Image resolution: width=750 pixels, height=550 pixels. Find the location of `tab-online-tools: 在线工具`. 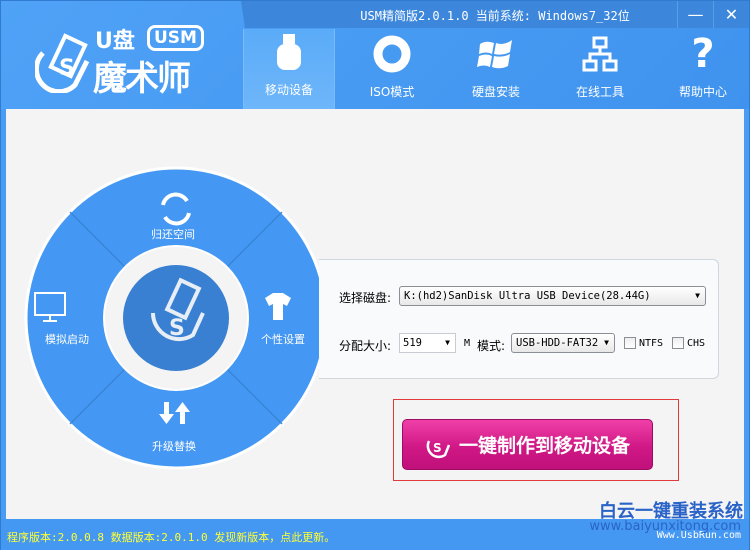

tab-online-tools: 在线工具 is located at coordinates (600, 70).